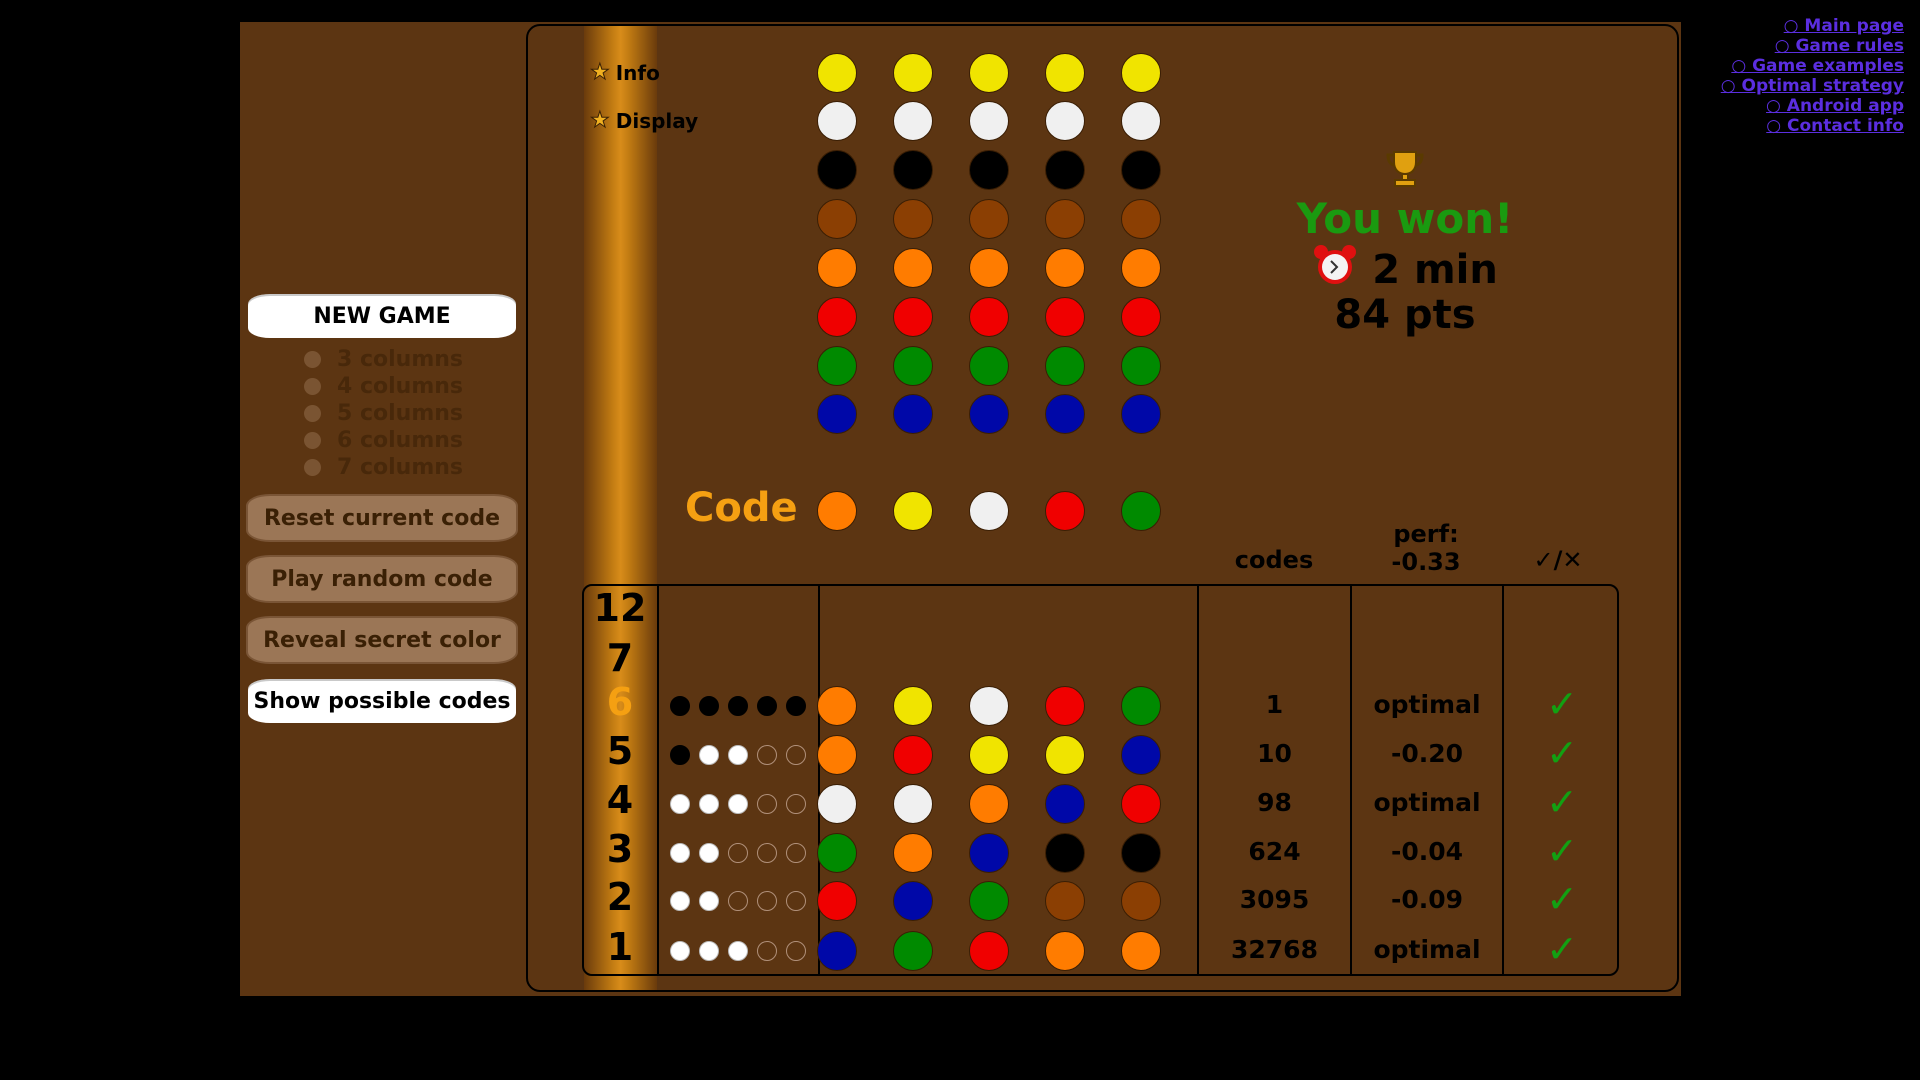 The image size is (1920, 1080). Describe the element at coordinates (382, 518) in the screenshot. I see `reset-code-button: Reset current code` at that location.